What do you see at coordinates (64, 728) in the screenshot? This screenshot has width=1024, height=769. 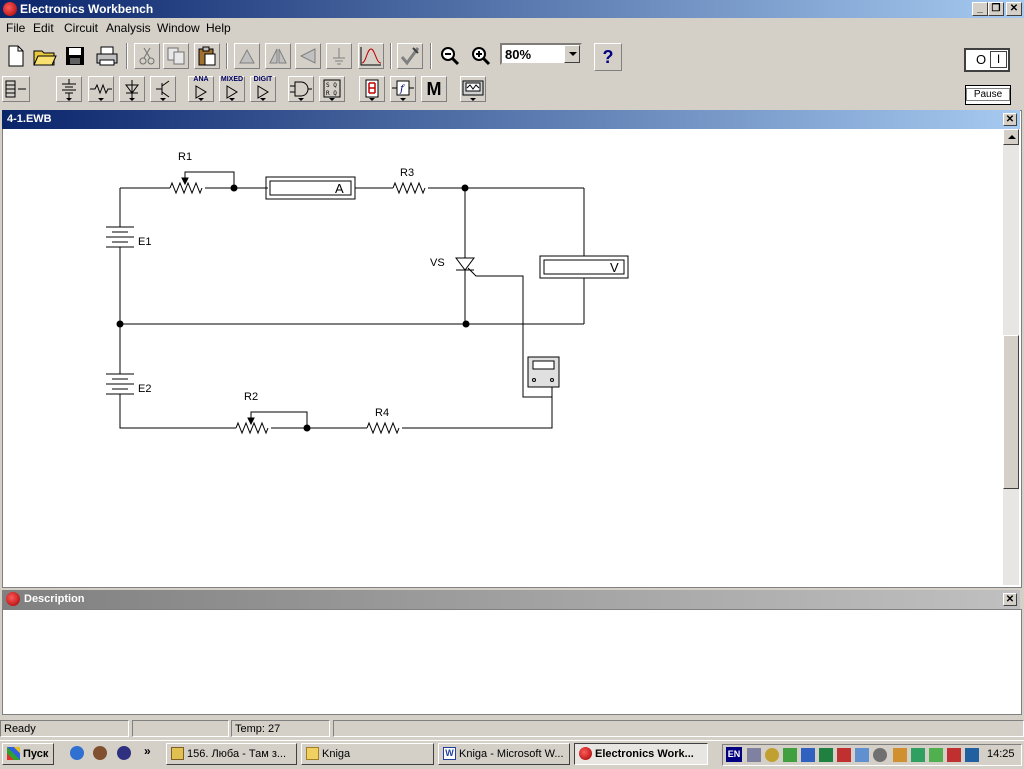 I see `status-ready: Ready` at bounding box center [64, 728].